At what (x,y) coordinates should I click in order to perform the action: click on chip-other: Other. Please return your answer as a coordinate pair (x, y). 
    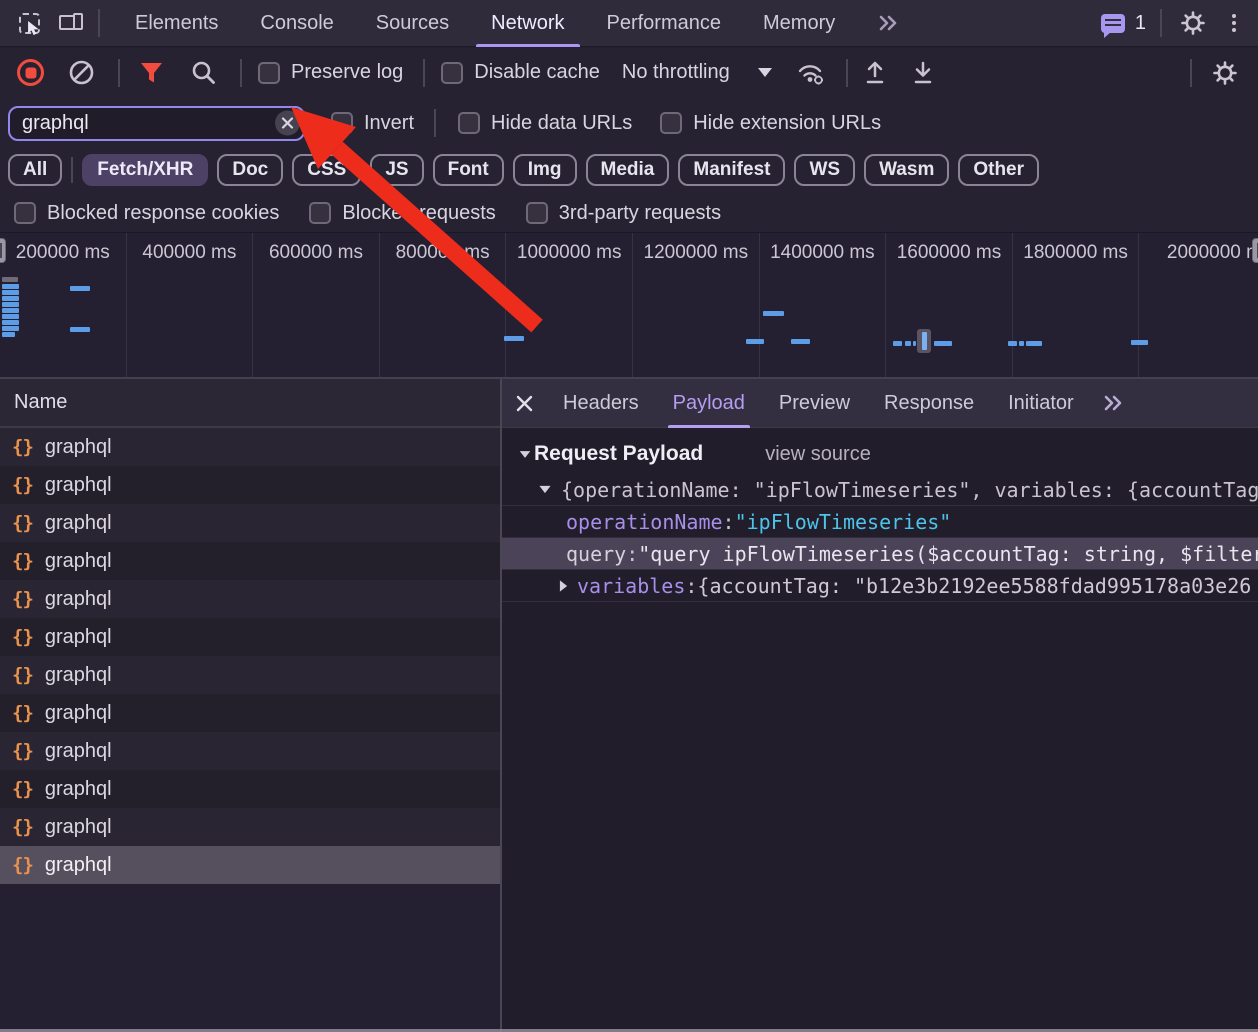
    Looking at the image, I should click on (999, 170).